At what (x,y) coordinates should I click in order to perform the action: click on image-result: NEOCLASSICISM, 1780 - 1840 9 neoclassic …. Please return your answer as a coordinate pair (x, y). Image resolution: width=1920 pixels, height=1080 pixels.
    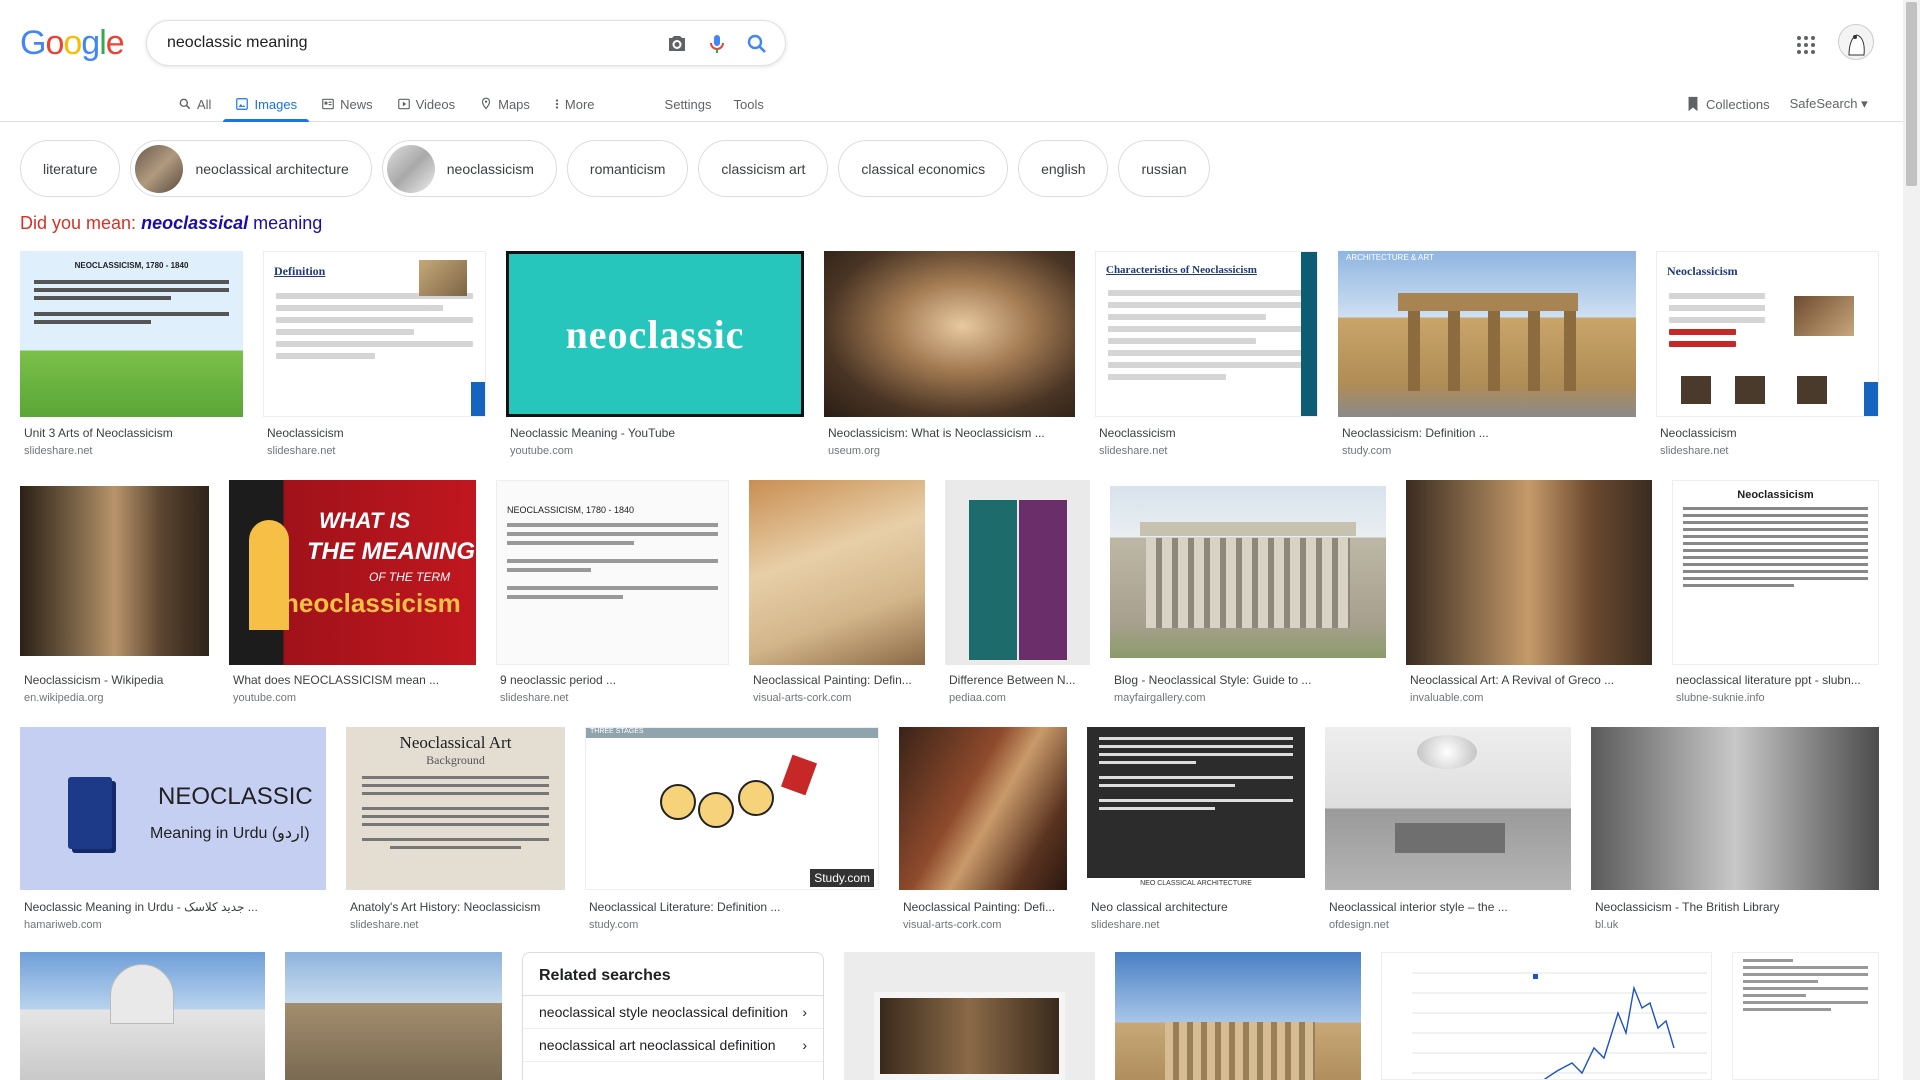
    Looking at the image, I should click on (612, 594).